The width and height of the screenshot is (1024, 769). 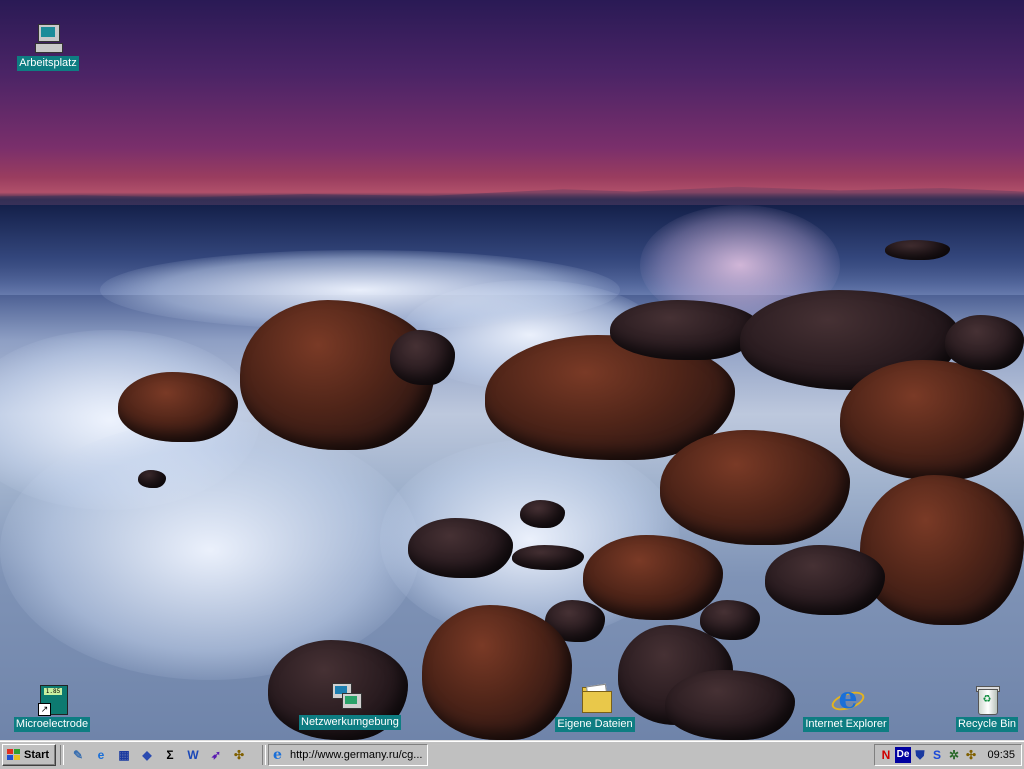 I want to click on microelectrode-app-icon: 1.85 ↗, so click(x=52, y=699).